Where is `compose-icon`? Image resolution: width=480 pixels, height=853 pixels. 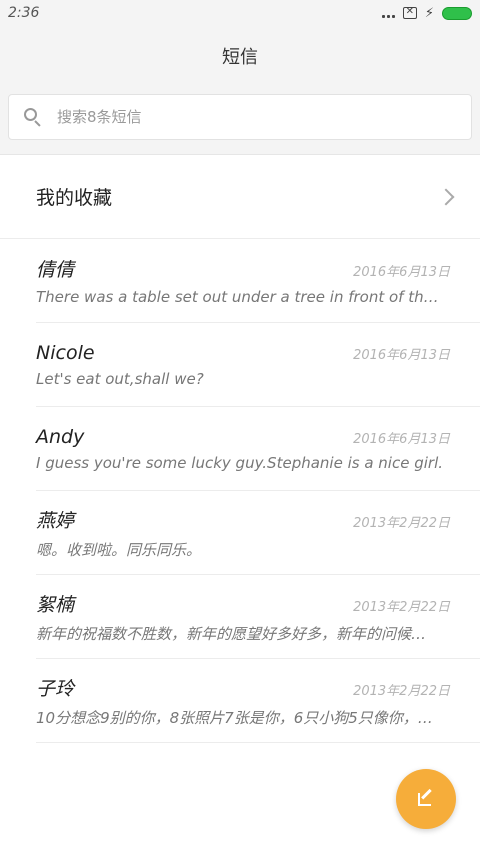
compose-icon is located at coordinates (426, 797).